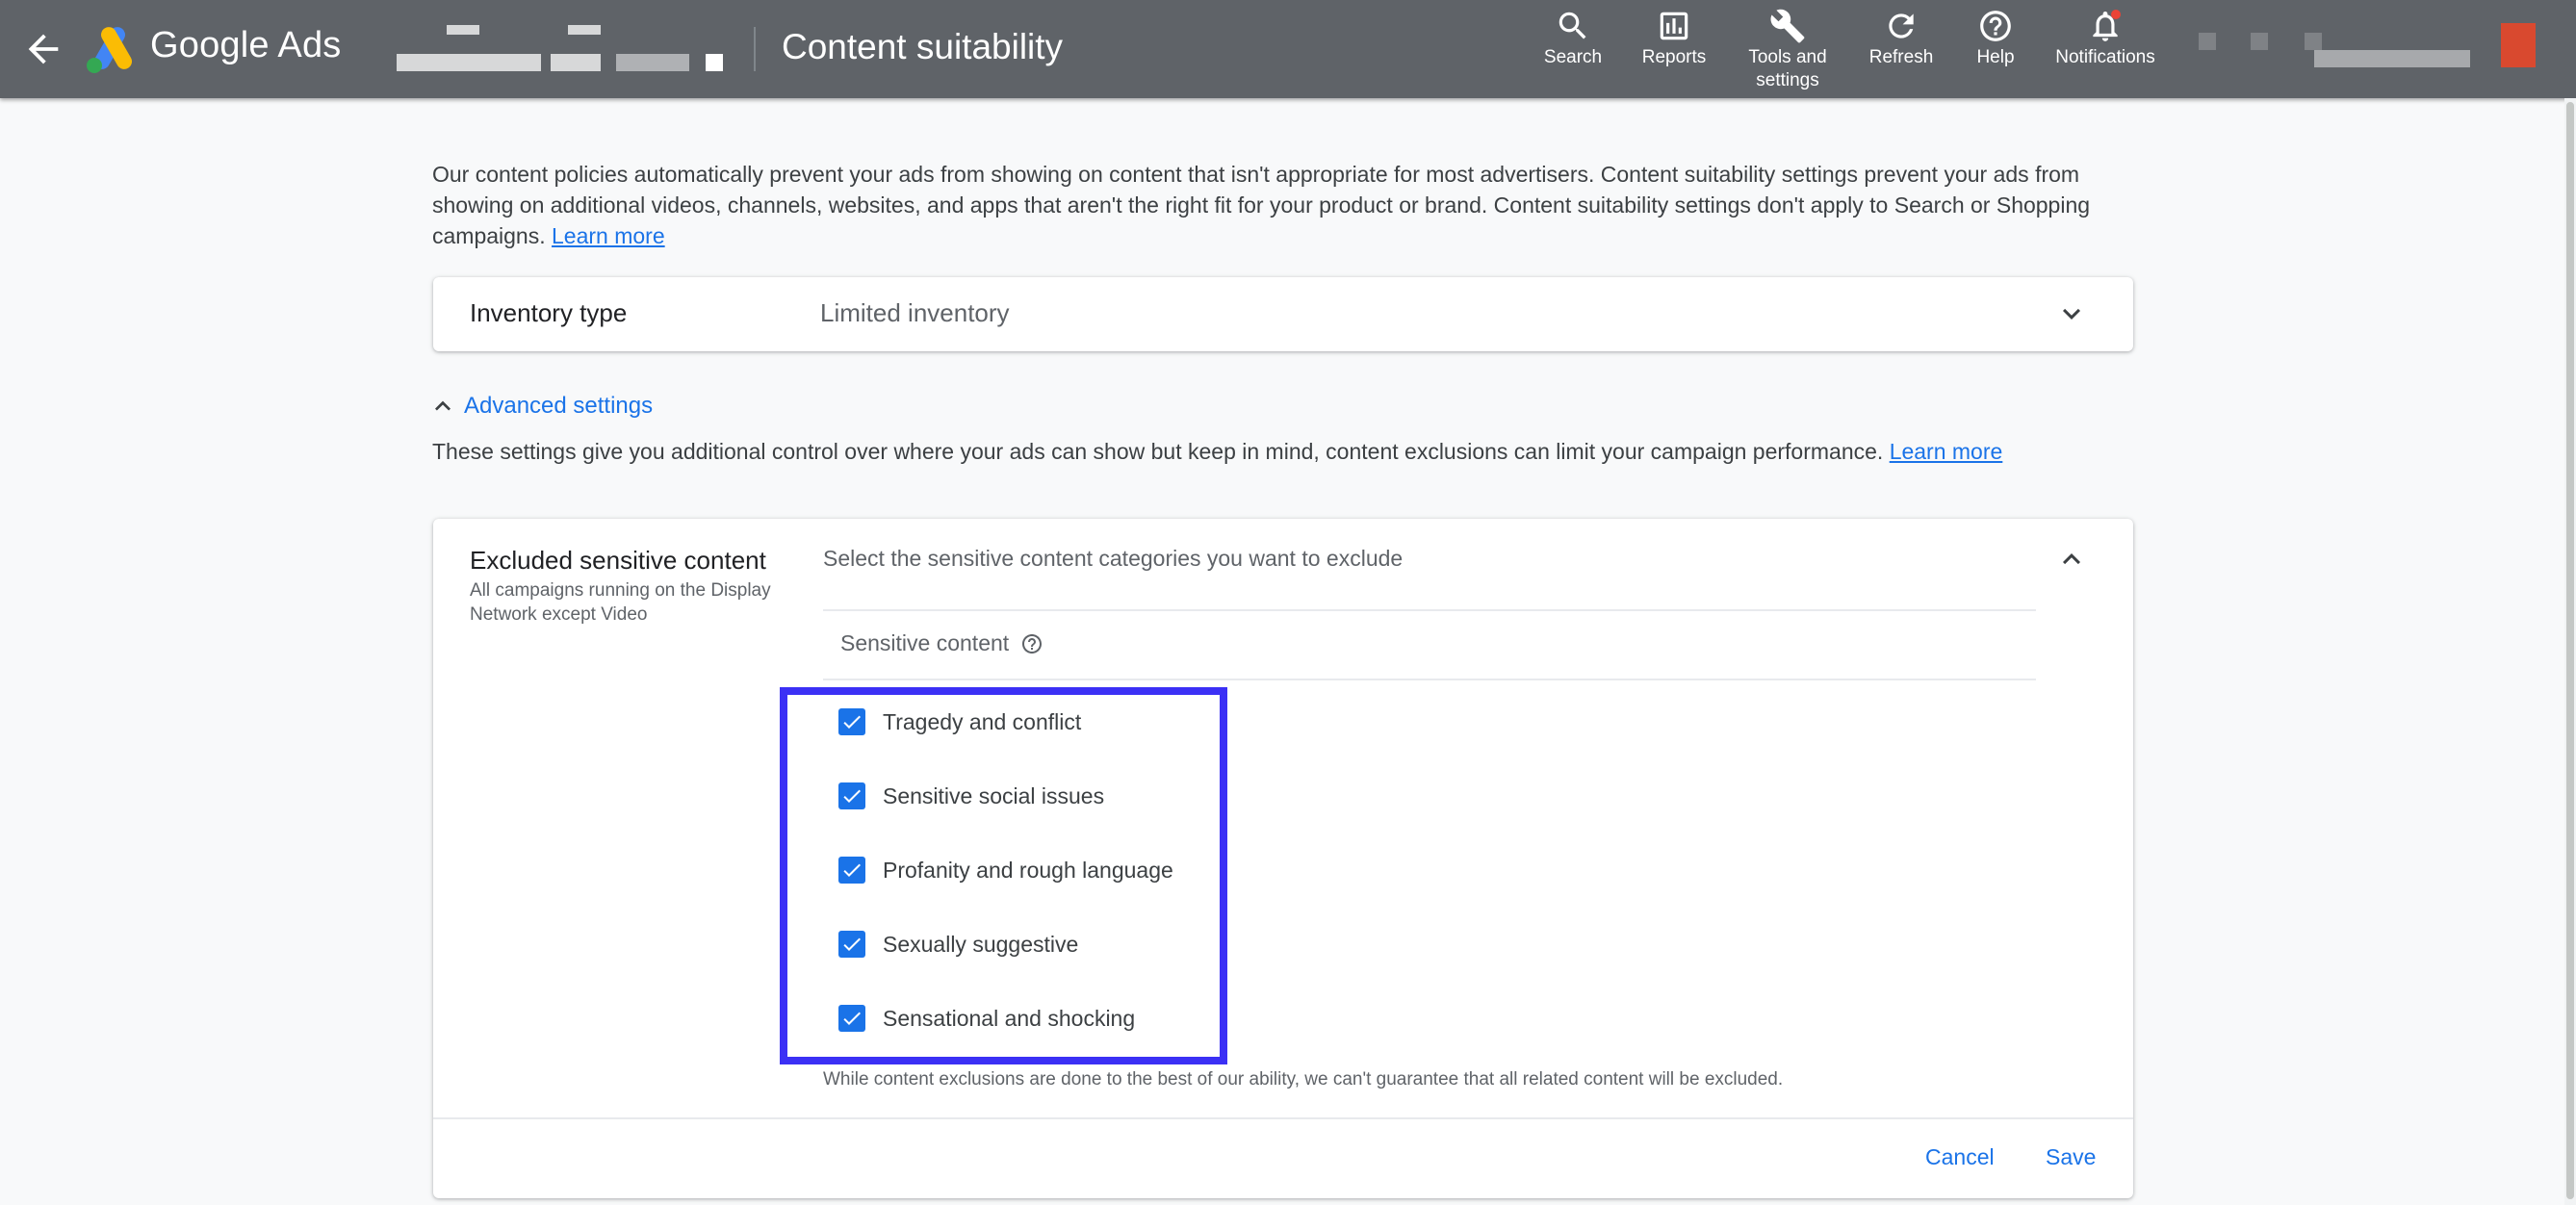  Describe the element at coordinates (1995, 26) in the screenshot. I see `help-icon` at that location.